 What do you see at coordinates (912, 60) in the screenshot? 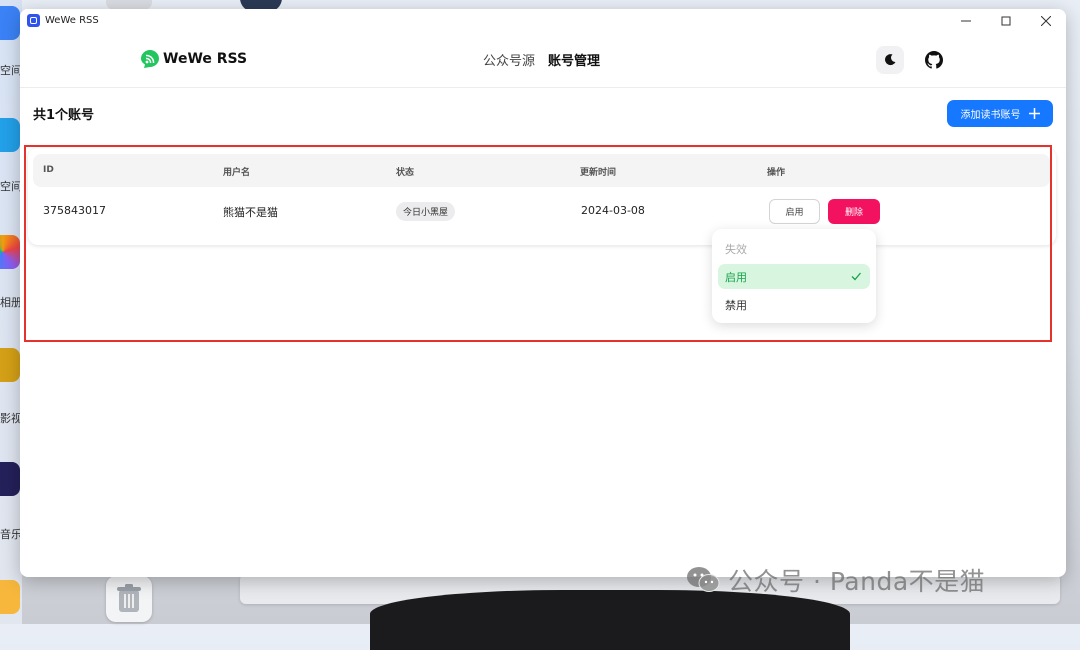
I see `nav-actions` at bounding box center [912, 60].